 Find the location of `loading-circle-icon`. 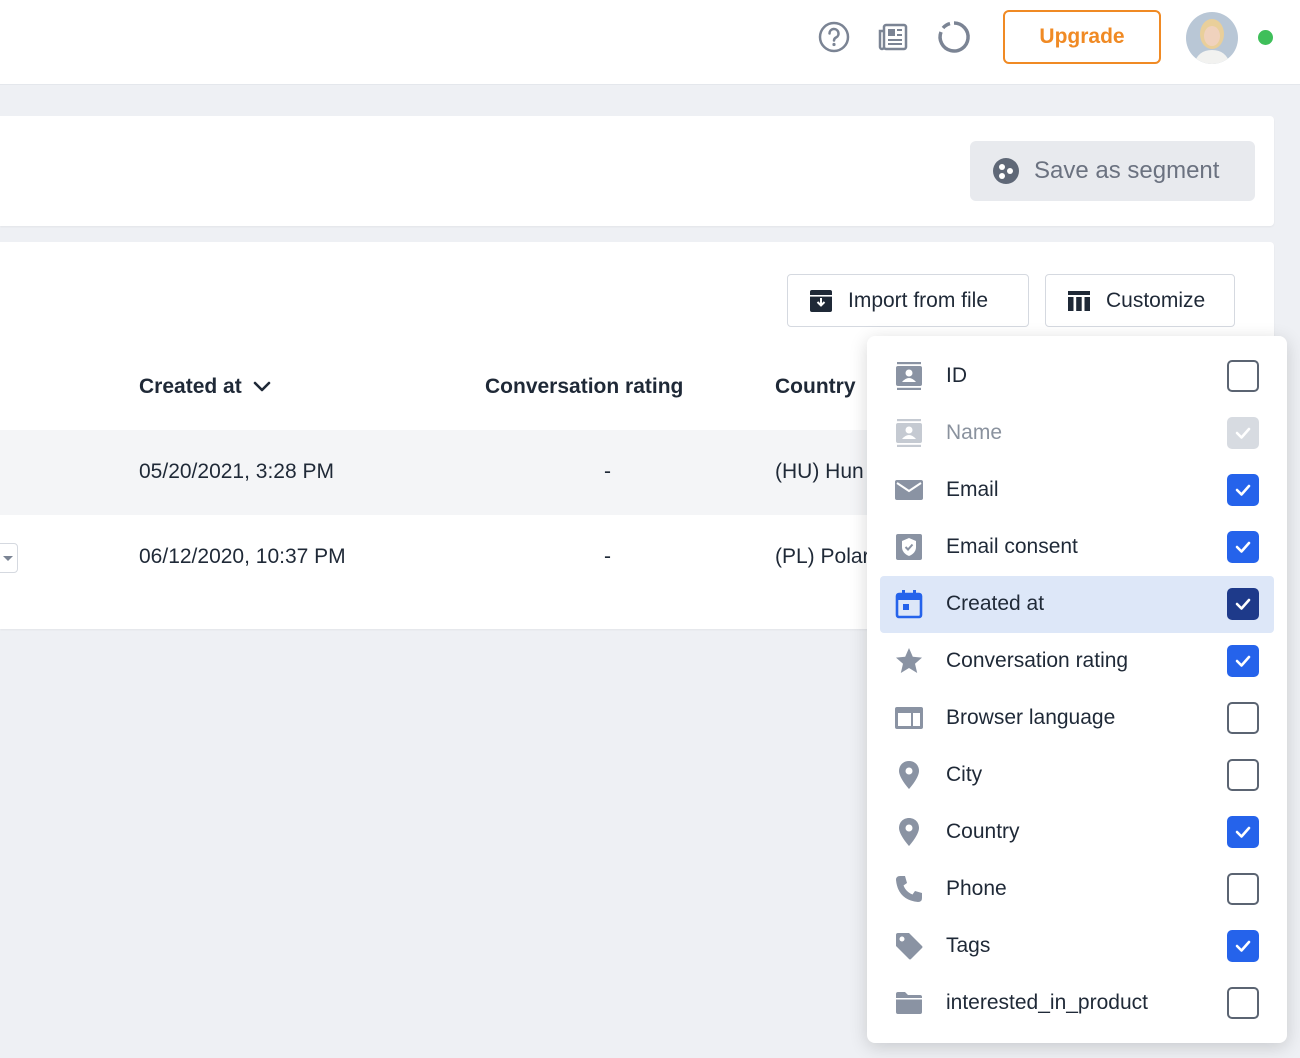

loading-circle-icon is located at coordinates (954, 37).